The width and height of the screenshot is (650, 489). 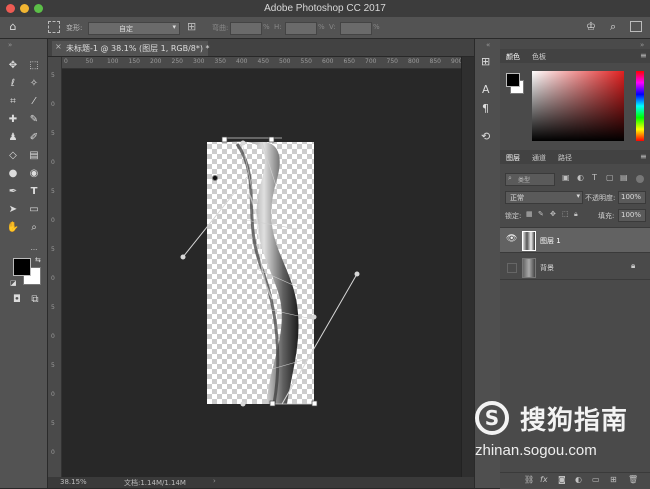 I want to click on warp-anchor-top-right, so click(x=271, y=139).